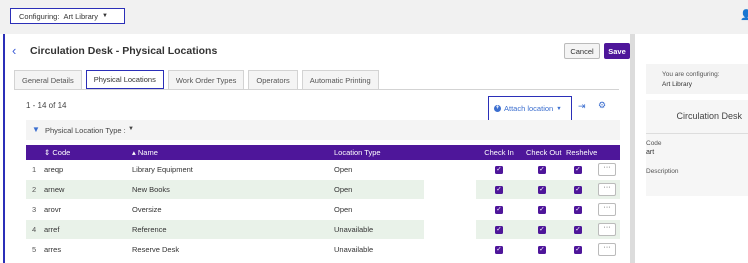  Describe the element at coordinates (744, 15) in the screenshot. I see `user-icon: 👤` at that location.